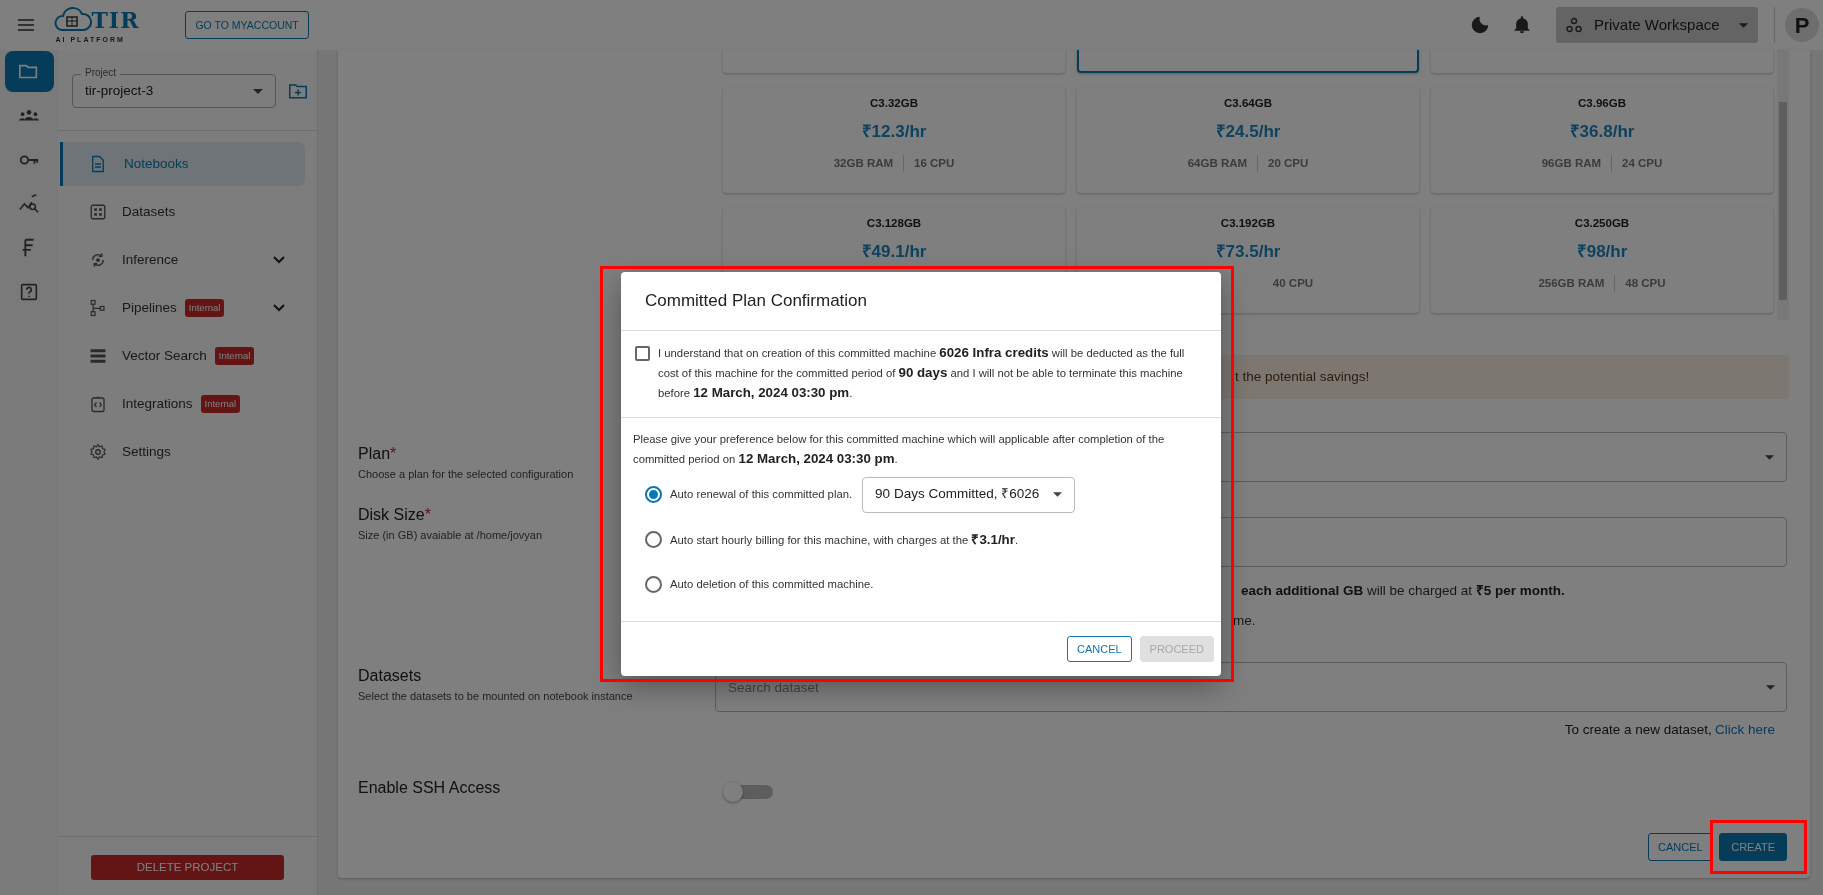 The height and width of the screenshot is (895, 1823). I want to click on plan-name: C3.192GB, so click(1248, 223).